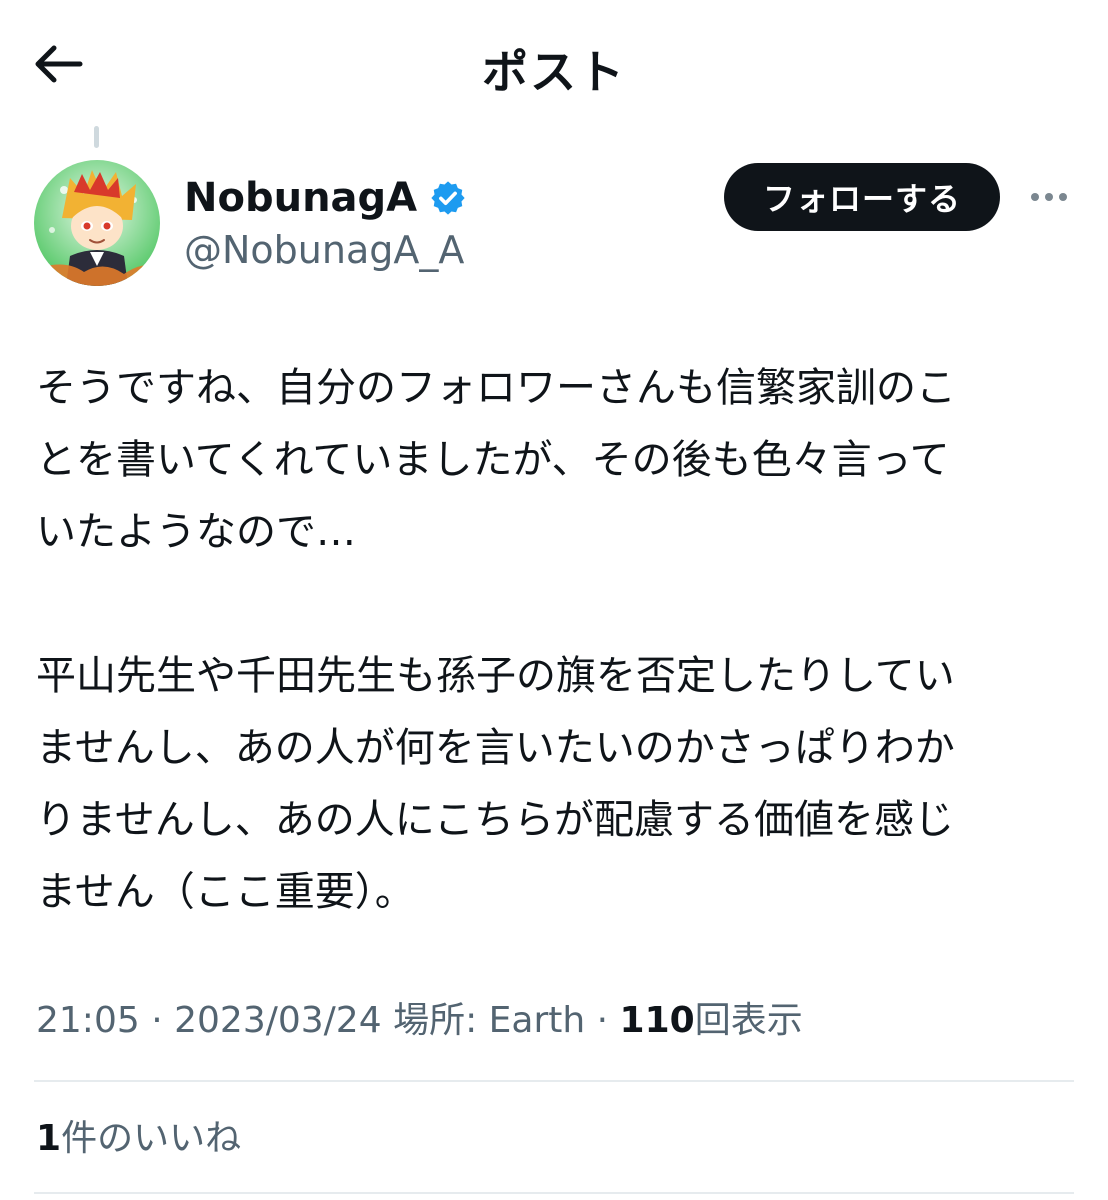 This screenshot has height=1200, width=1108. I want to click on likes-label: 件のいいね, so click(151, 1138).